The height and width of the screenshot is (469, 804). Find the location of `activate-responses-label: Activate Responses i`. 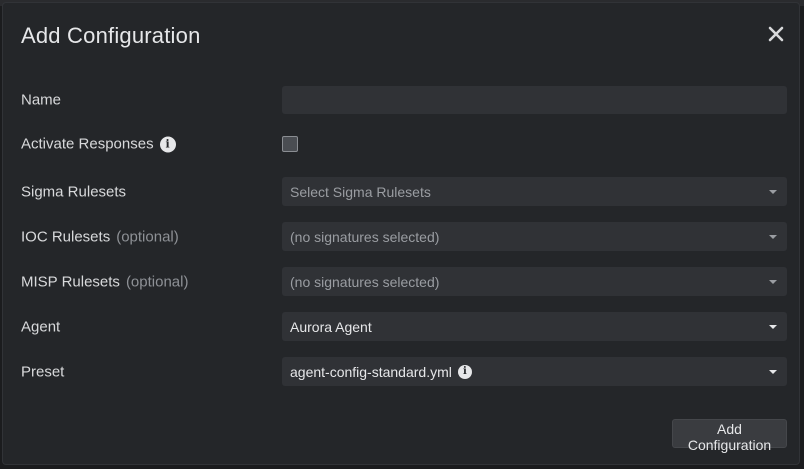

activate-responses-label: Activate Responses i is located at coordinates (98, 144).